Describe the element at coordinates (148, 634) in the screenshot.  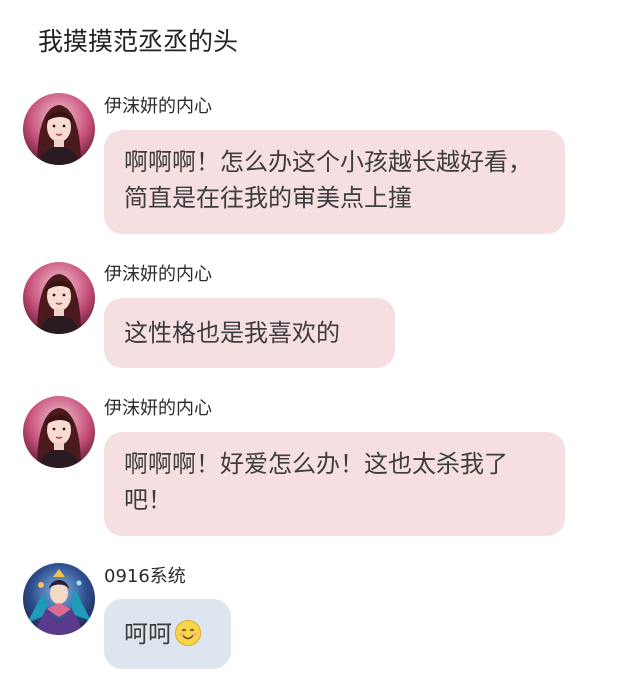
I see `message-text: 呵呵` at that location.